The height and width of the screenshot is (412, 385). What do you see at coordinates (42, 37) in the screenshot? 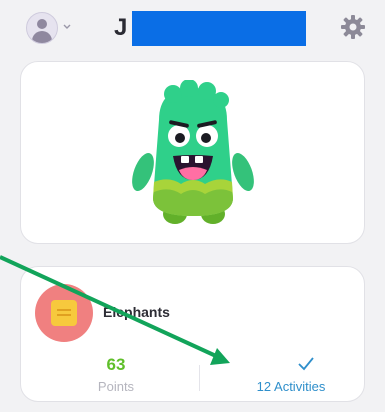
I see `avatar-body` at bounding box center [42, 37].